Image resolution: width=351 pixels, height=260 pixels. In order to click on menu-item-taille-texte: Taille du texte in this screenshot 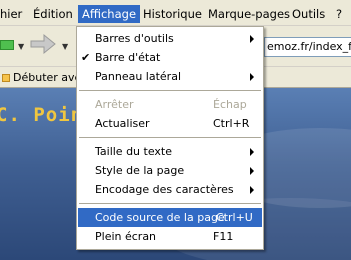, I will do `click(170, 151)`.